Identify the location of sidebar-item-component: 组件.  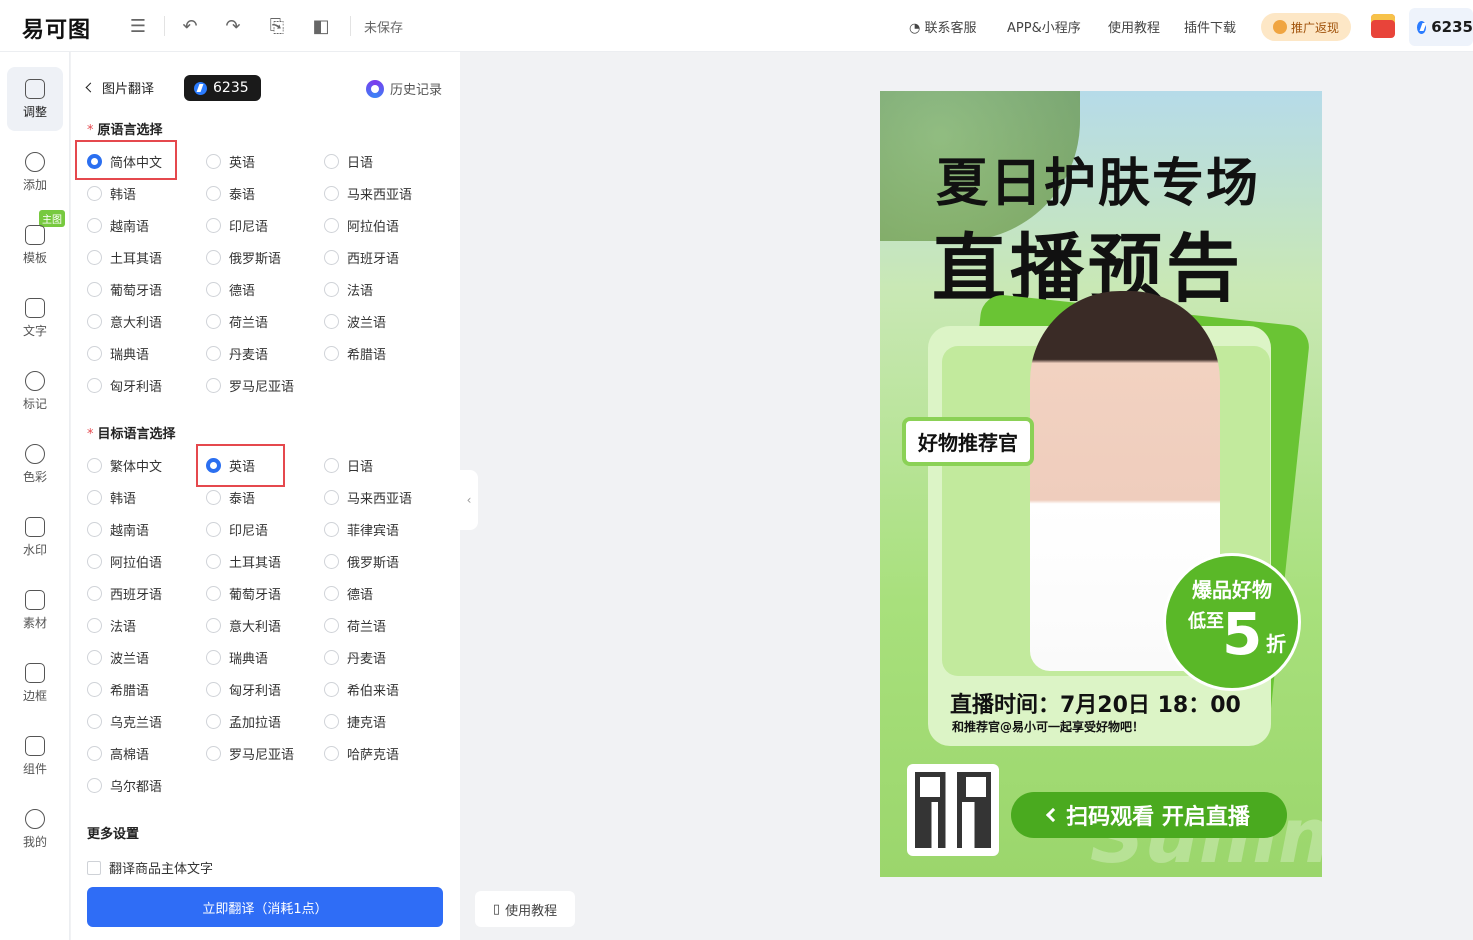
(35, 756).